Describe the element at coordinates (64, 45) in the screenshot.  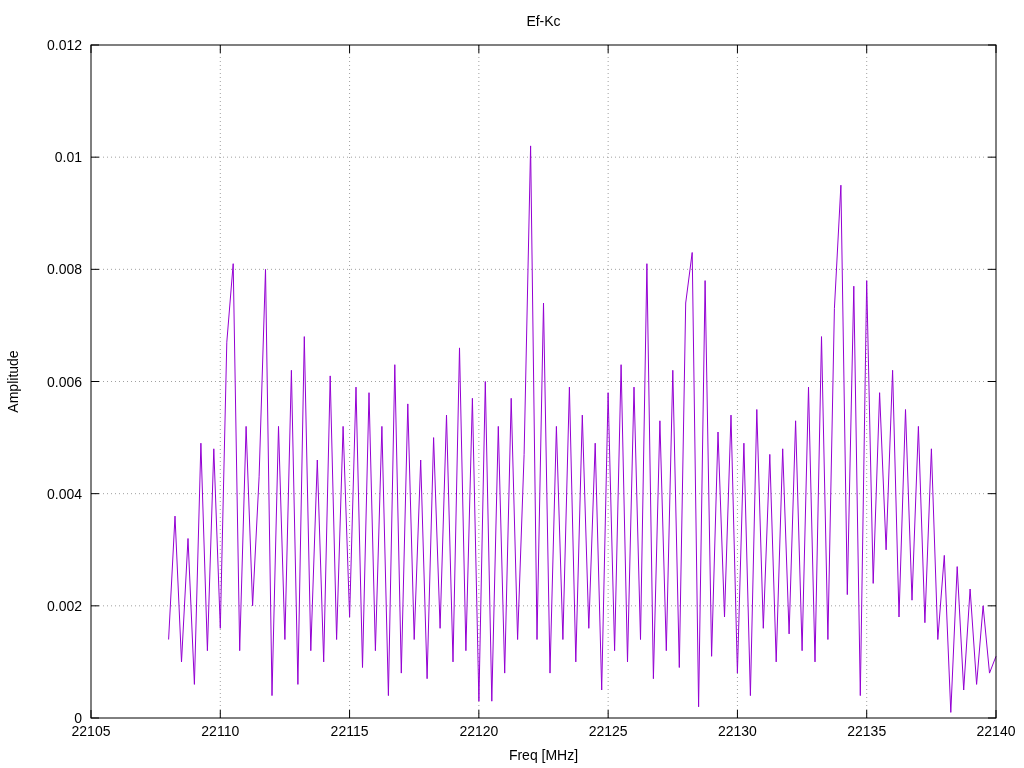
I see `y-tick-label: 0.012` at that location.